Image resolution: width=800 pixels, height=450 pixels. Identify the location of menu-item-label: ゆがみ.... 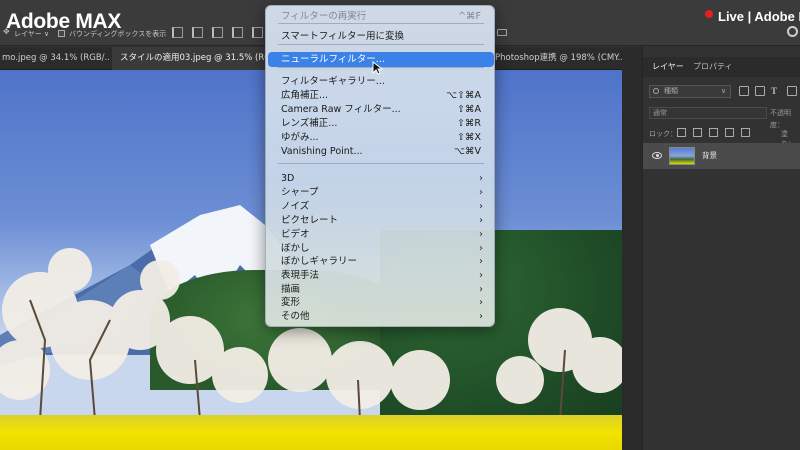
(300, 137).